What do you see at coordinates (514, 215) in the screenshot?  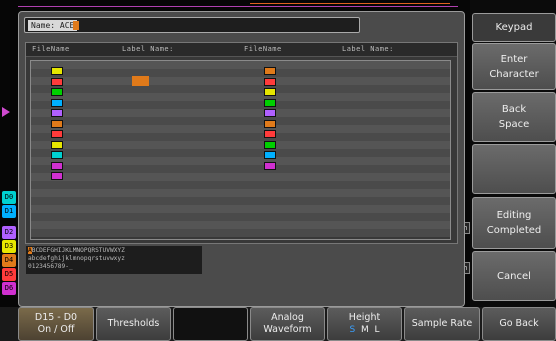 I see `editing-label-1: Editing` at bounding box center [514, 215].